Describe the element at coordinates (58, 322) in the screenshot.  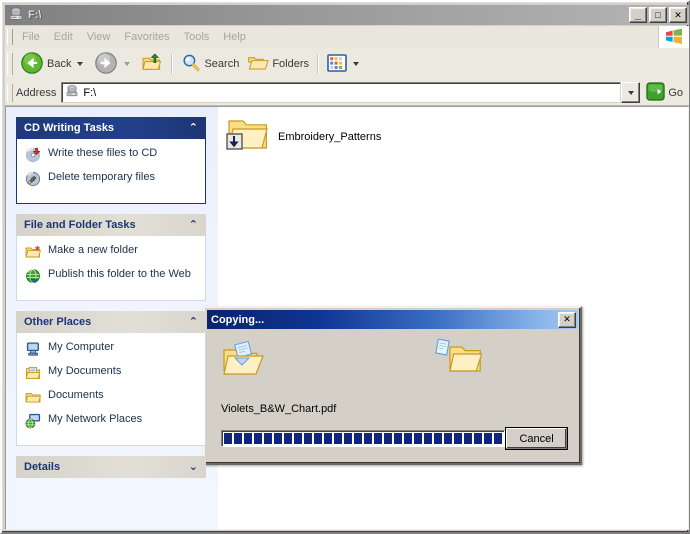
I see `panel-title: Other Places` at that location.